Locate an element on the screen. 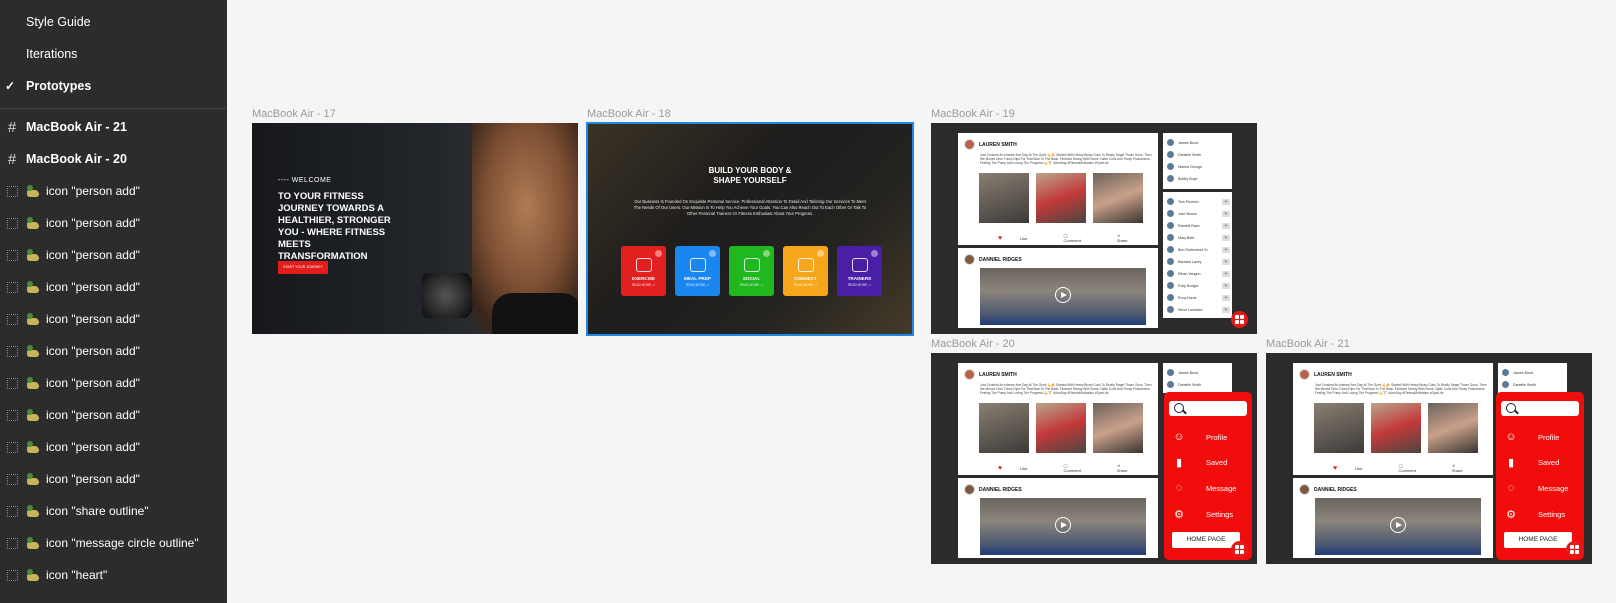 The width and height of the screenshot is (1616, 603). friend-item: Bobby Boyd is located at coordinates (1182, 178).